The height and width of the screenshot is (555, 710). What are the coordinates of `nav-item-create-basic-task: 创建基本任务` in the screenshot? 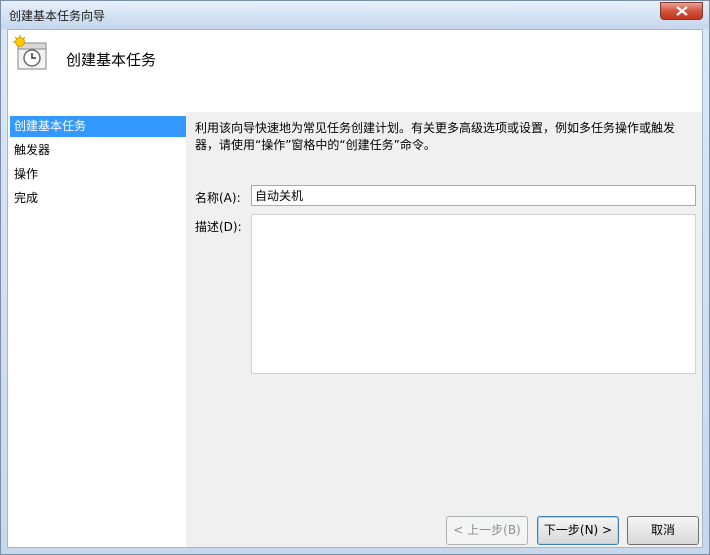 It's located at (98, 126).